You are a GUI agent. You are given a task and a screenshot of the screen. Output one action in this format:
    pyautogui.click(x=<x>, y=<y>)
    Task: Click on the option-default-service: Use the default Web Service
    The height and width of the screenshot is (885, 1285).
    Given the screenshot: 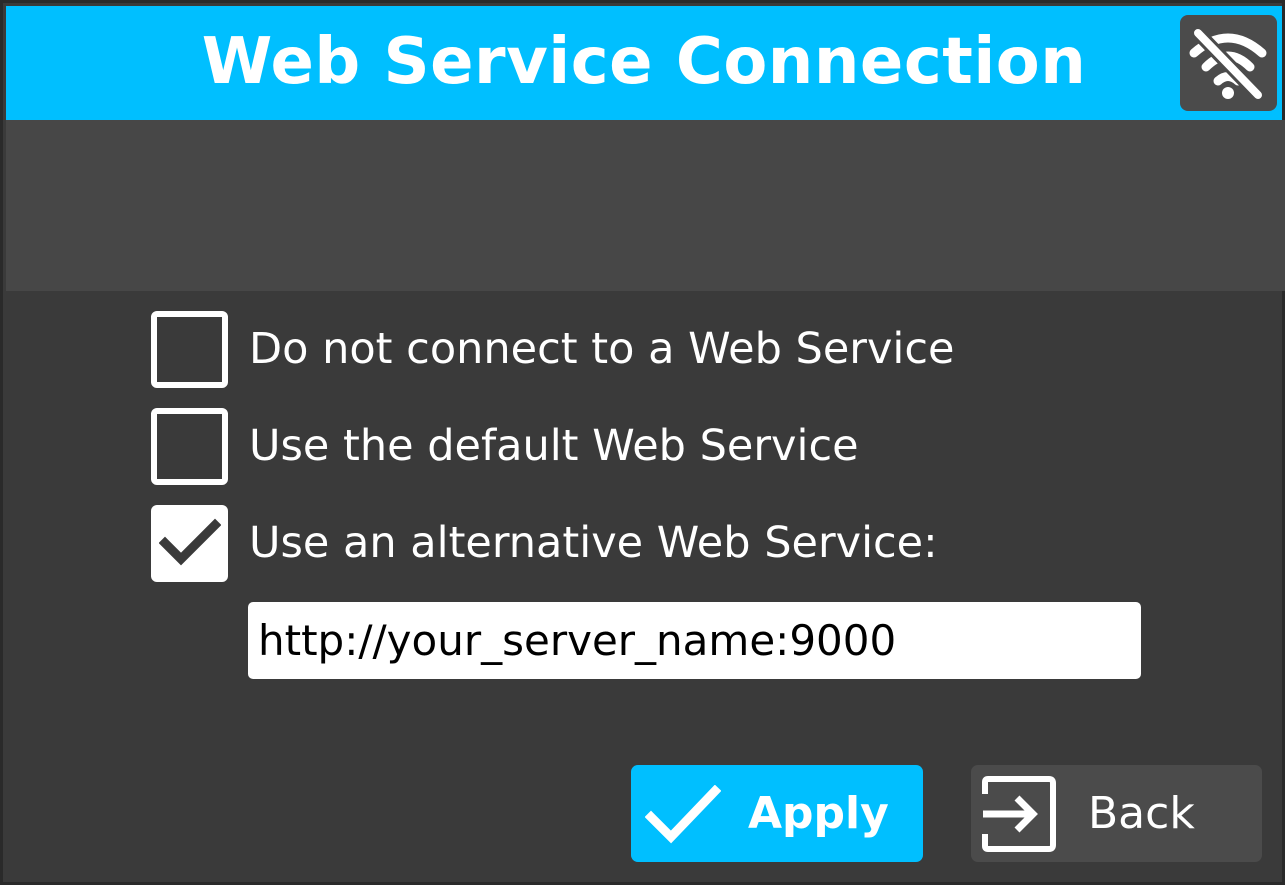 What is the action you would take?
    pyautogui.click(x=601, y=446)
    